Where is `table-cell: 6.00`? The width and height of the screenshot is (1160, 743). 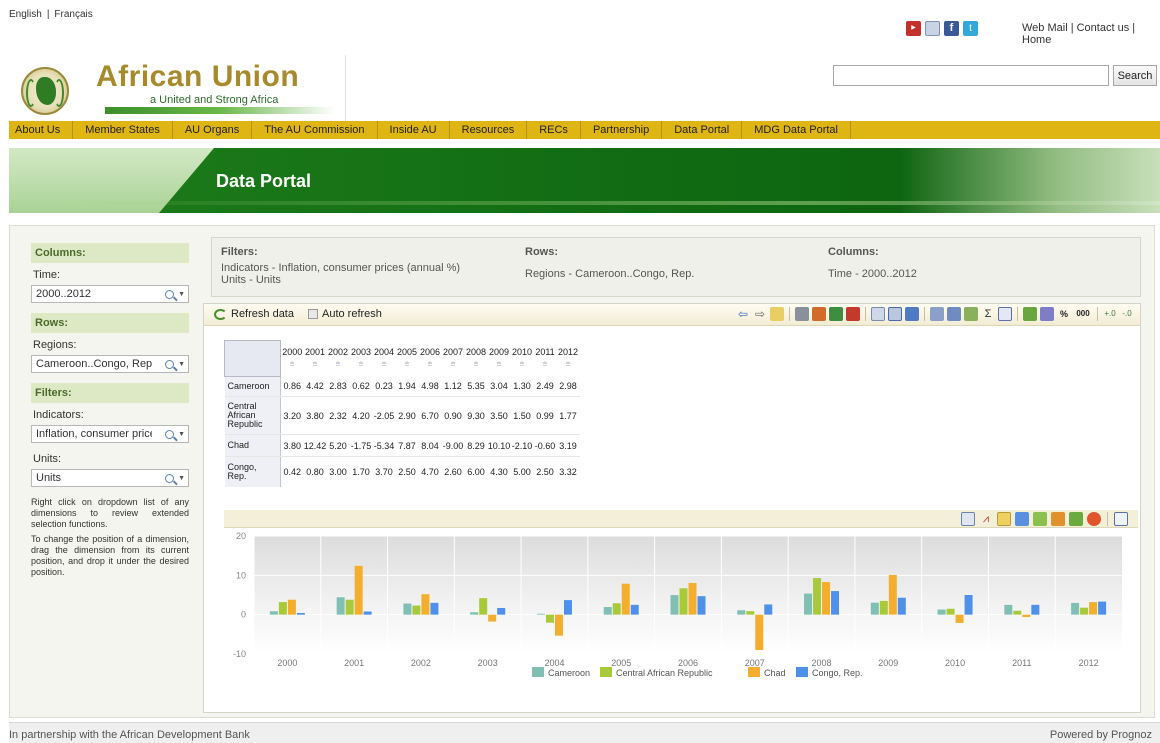 table-cell: 6.00 is located at coordinates (476, 472).